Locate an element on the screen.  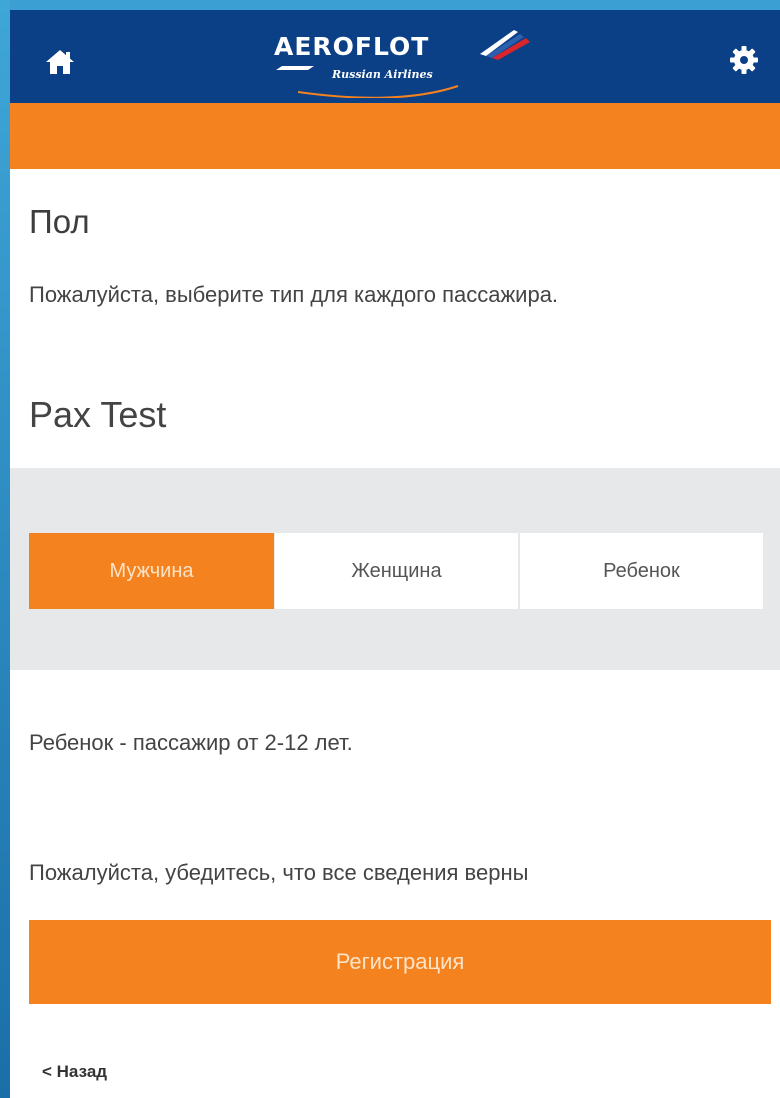
back-link: < Назад is located at coordinates (74, 1072).